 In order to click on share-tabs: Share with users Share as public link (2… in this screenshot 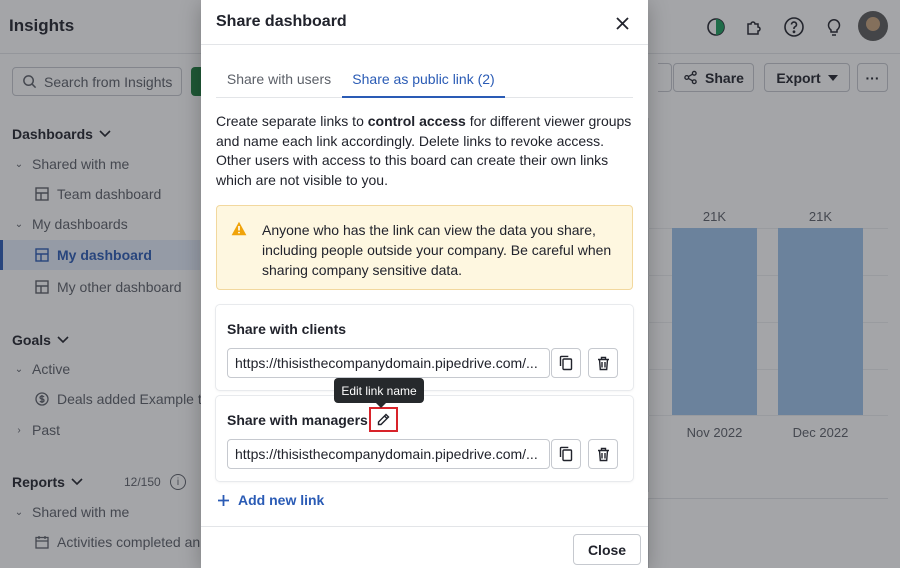, I will do `click(424, 80)`.